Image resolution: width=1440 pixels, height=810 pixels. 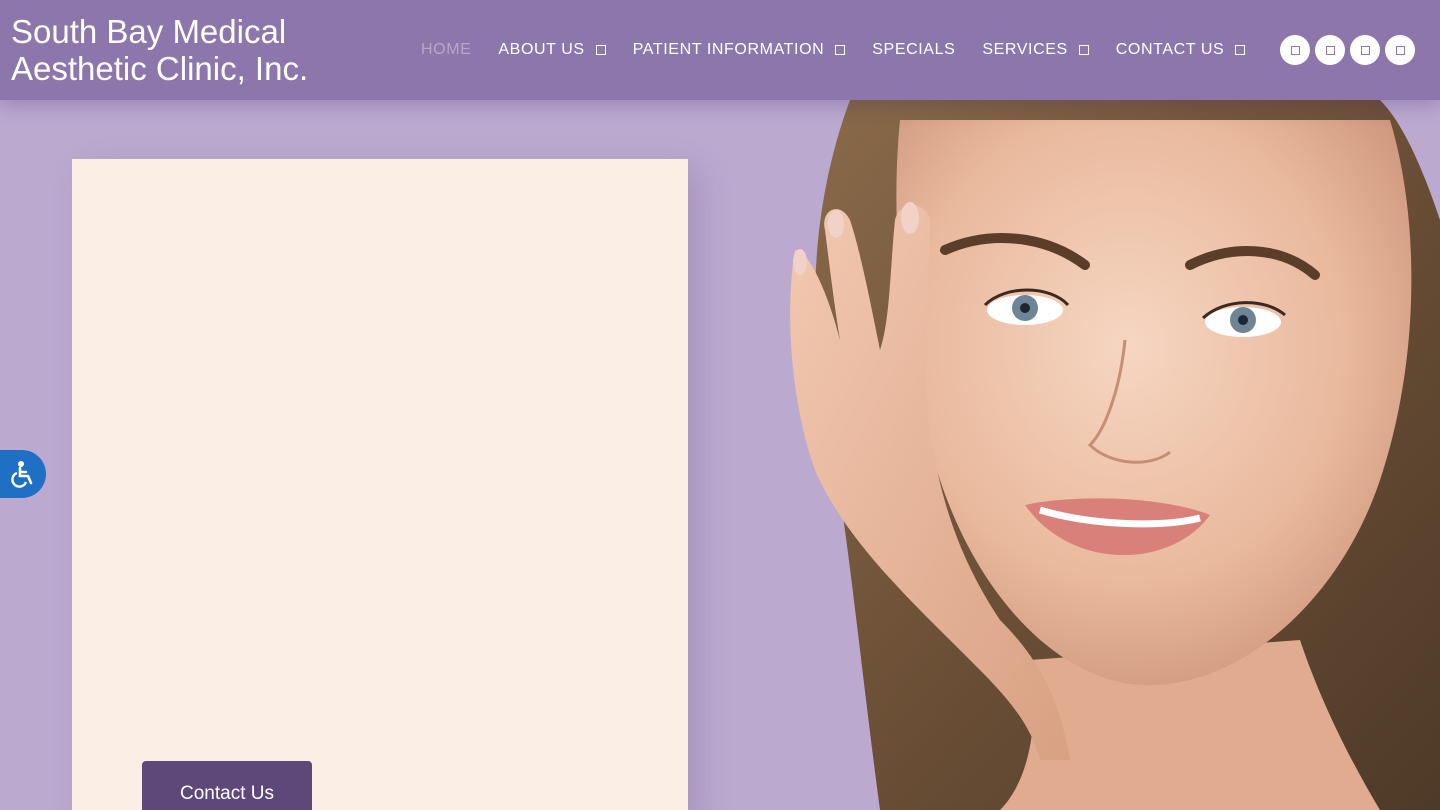 I want to click on wheelchair-icon, so click(x=22, y=474).